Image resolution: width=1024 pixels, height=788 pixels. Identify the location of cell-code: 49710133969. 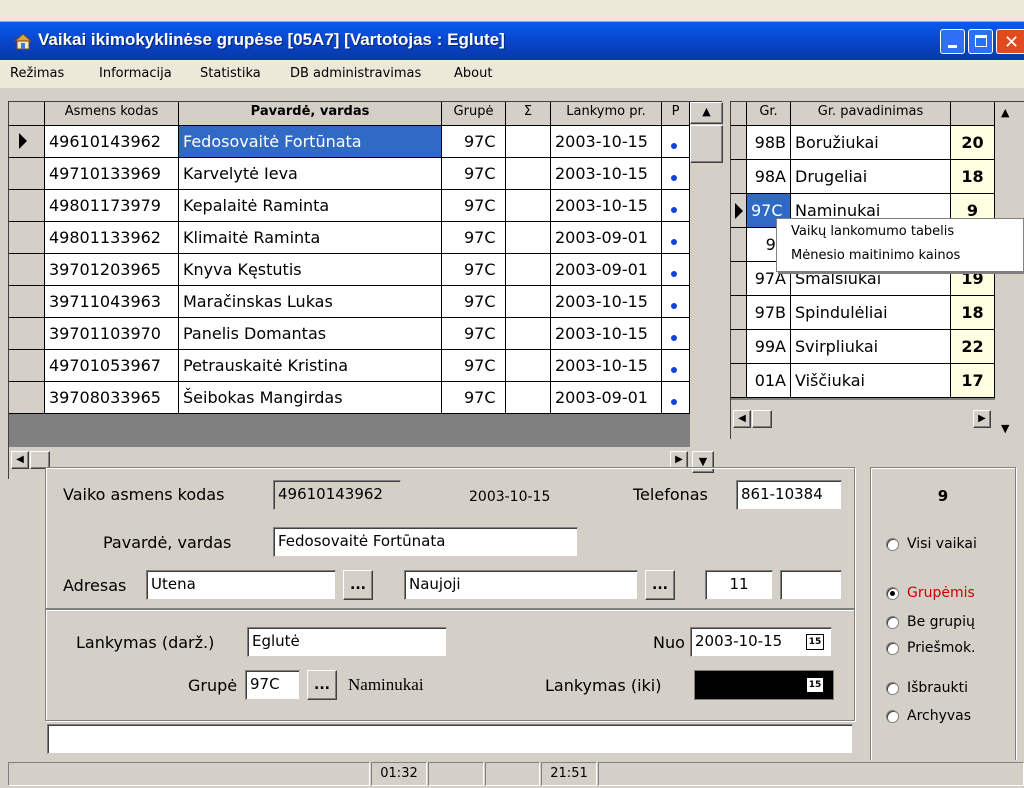
(112, 174).